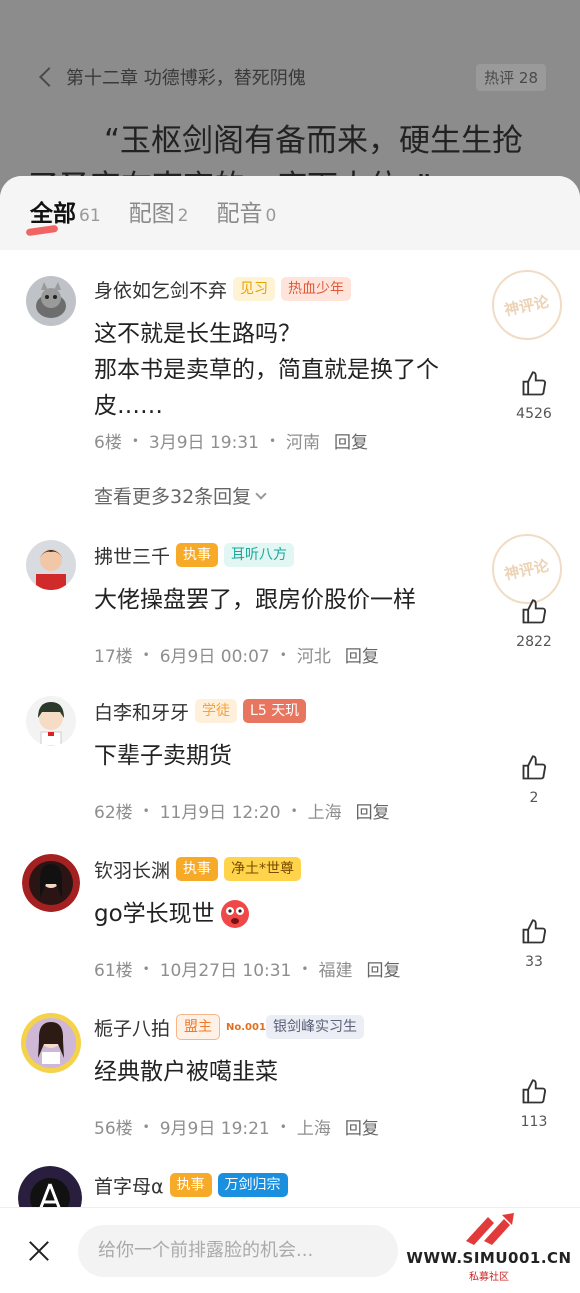  I want to click on comment-meta: 62楼 • 11月9日 12:20 • 上海 回复, so click(242, 810).